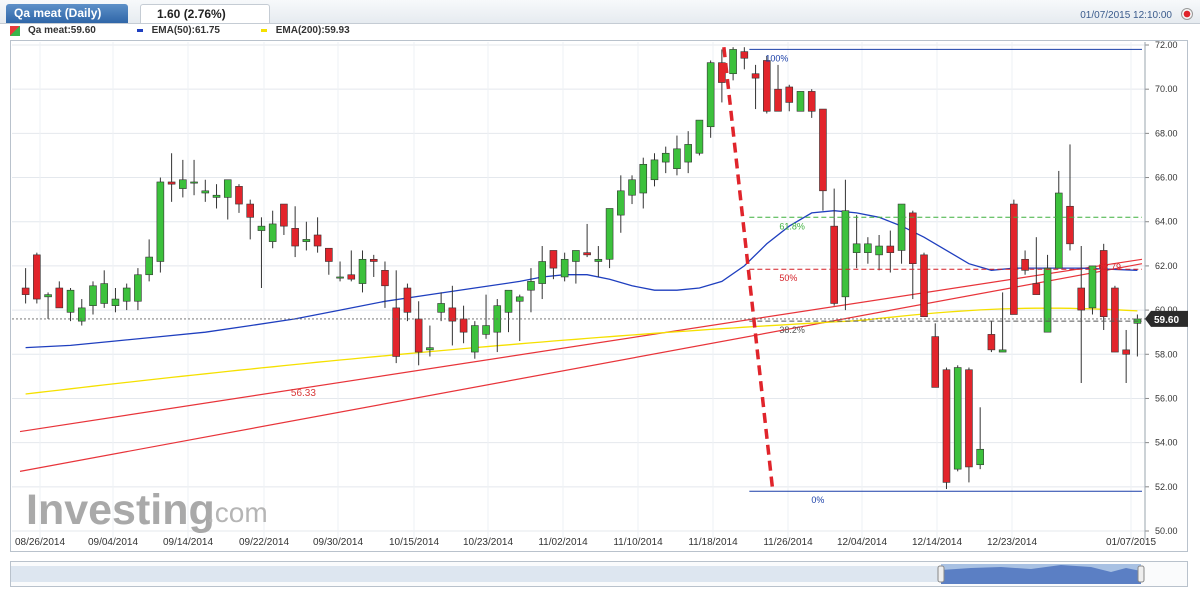 The width and height of the screenshot is (1200, 596). I want to click on legend-price: Qa meat:59.60, so click(62, 30).